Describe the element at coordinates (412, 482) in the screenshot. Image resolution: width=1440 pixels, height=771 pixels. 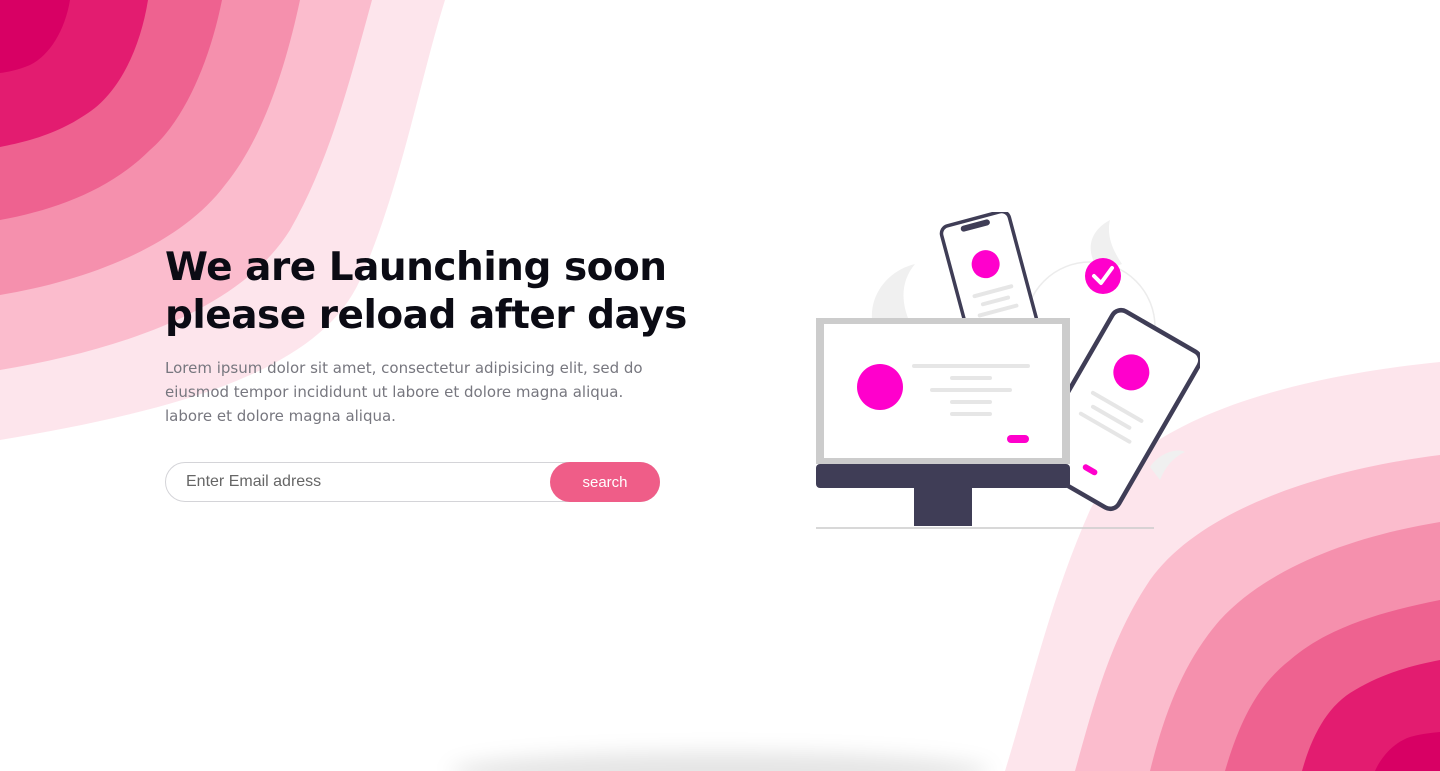
I see `email-signup-form: search` at that location.